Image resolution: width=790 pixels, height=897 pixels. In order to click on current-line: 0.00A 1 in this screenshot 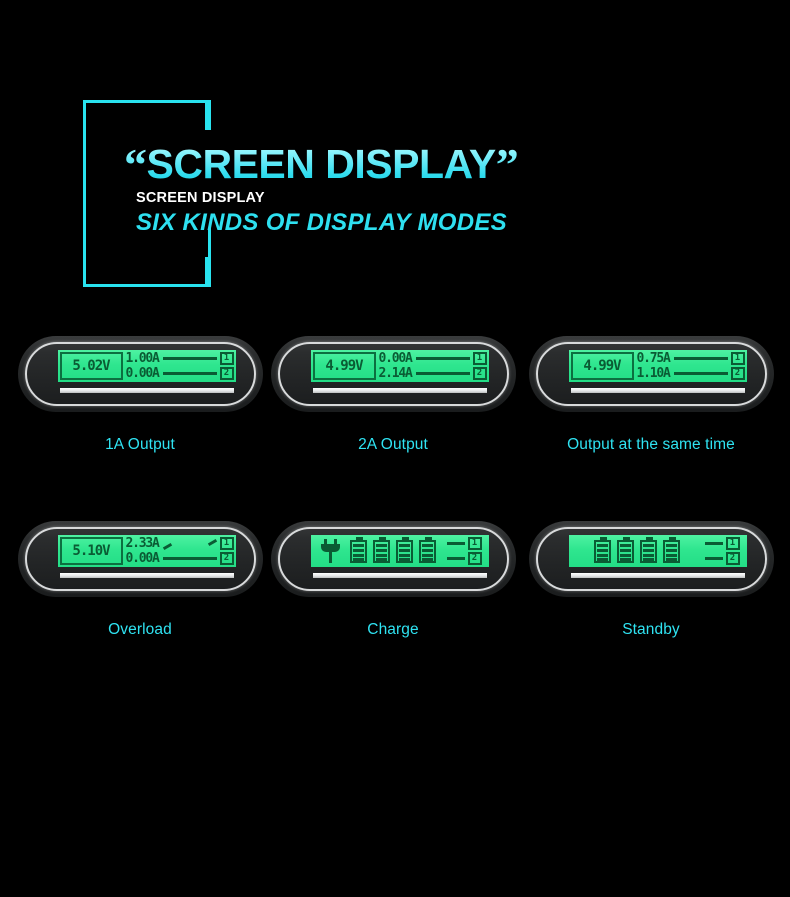, I will do `click(434, 358)`.